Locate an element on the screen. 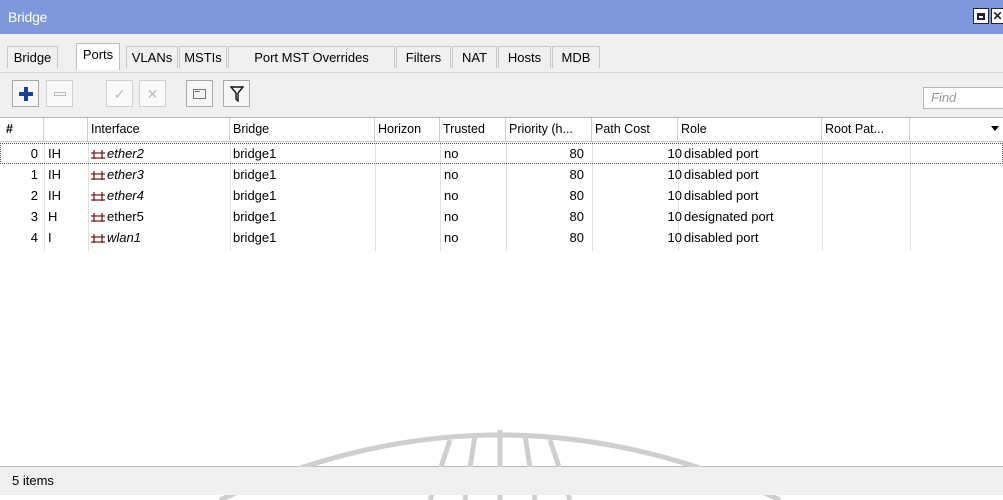 The width and height of the screenshot is (1003, 500). col-horizon: Horizon is located at coordinates (407, 129).